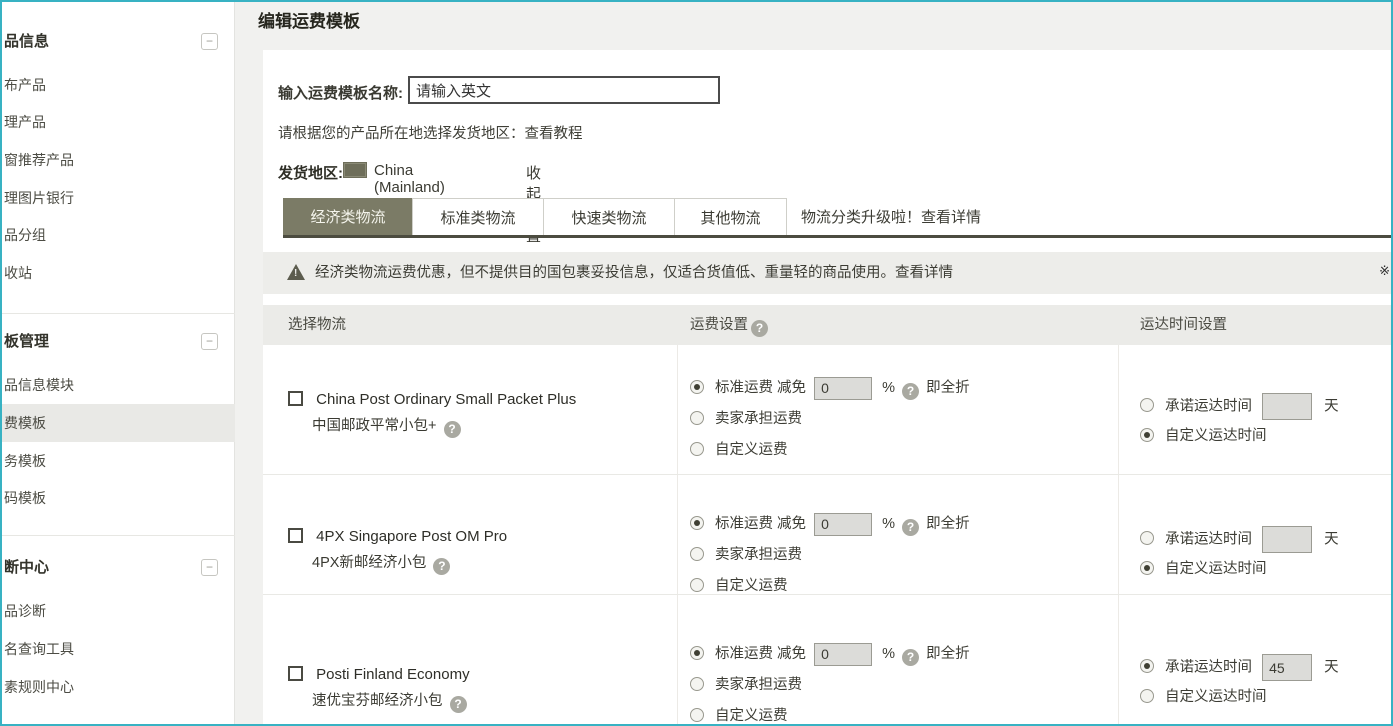  I want to click on edge-marker-icon: ※, so click(1384, 270).